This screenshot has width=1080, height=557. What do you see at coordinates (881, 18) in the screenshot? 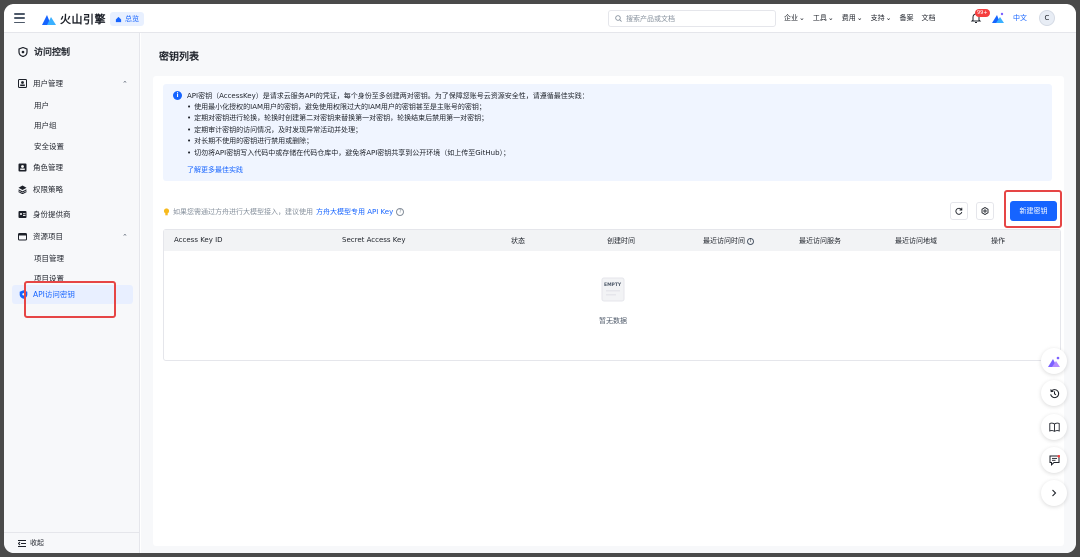
I see `nav-support: 支持` at bounding box center [881, 18].